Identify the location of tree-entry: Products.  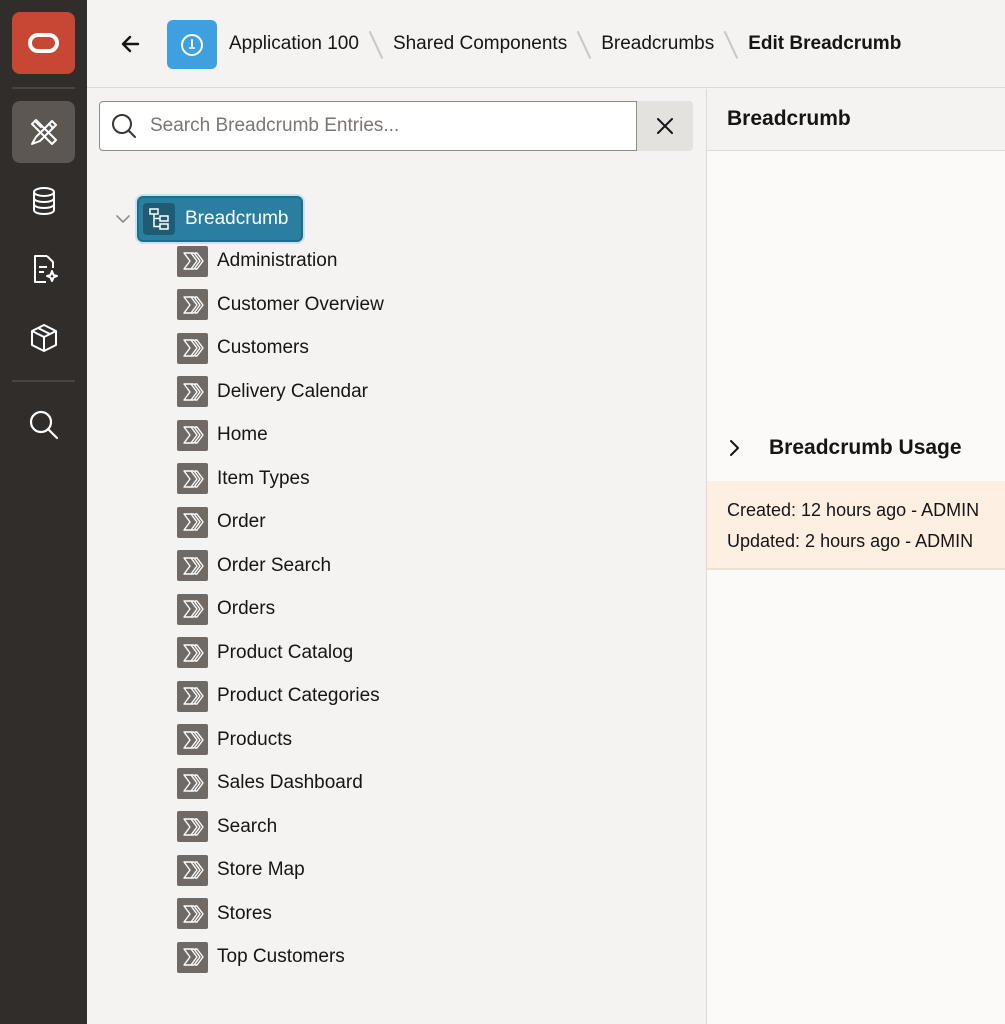
(234, 740).